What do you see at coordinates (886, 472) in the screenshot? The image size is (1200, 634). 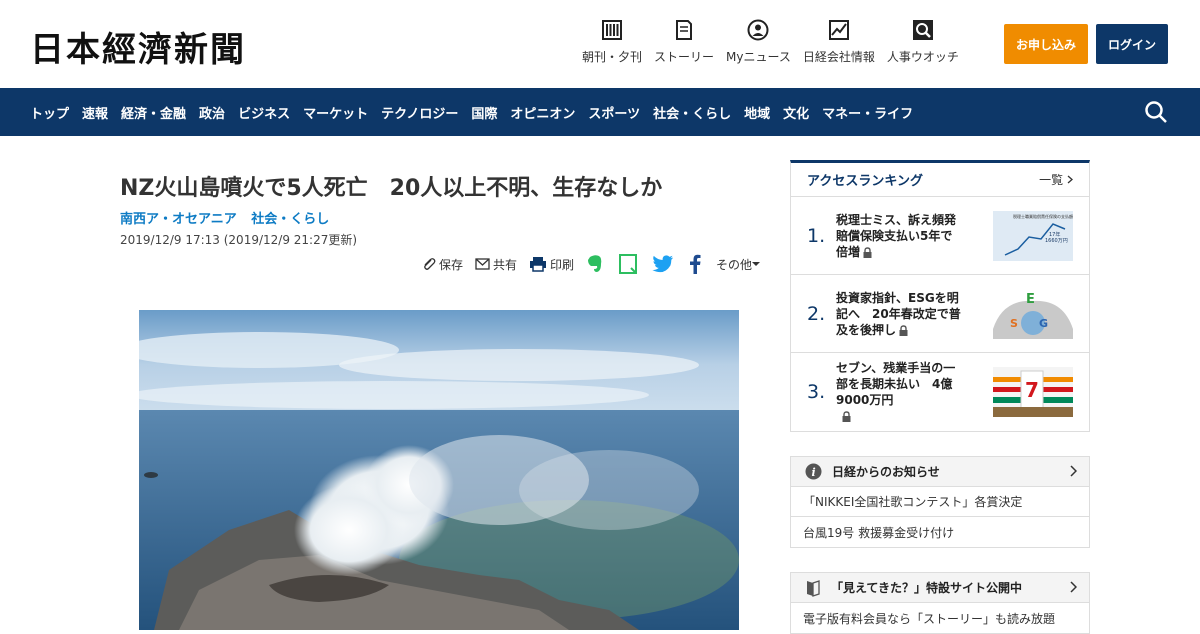 I see `notice-title: 日経からのお知らせ` at bounding box center [886, 472].